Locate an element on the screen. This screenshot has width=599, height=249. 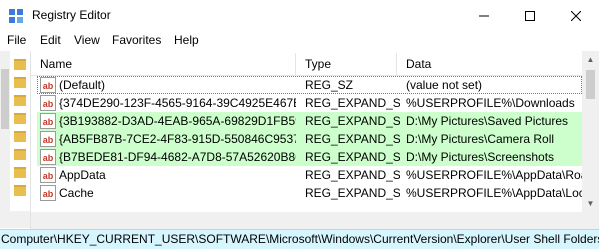
menu-bar: File Edit View Favorites Help is located at coordinates (299, 40).